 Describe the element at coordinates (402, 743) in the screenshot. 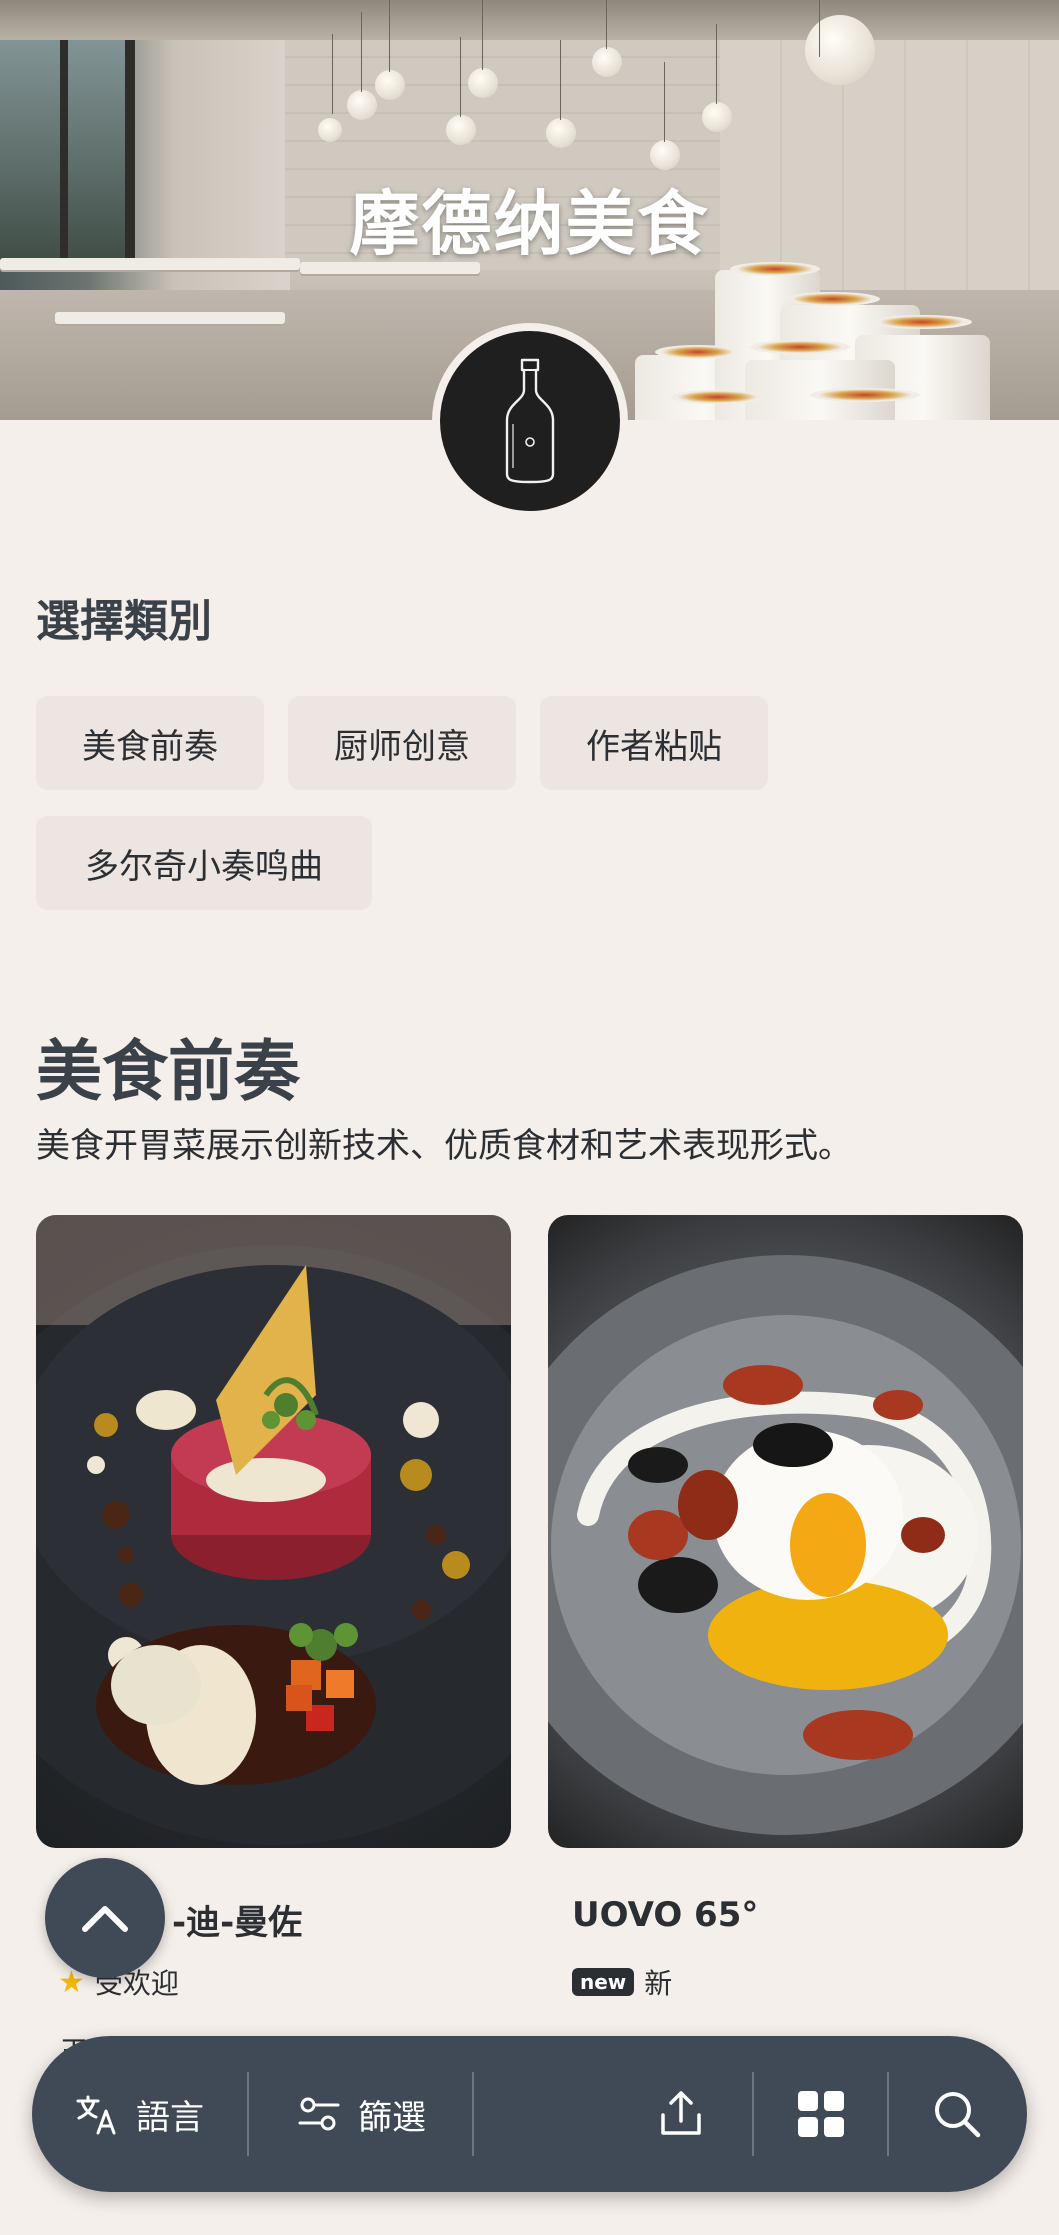

I see `category-chip-chef-creations: 厨师创意` at that location.